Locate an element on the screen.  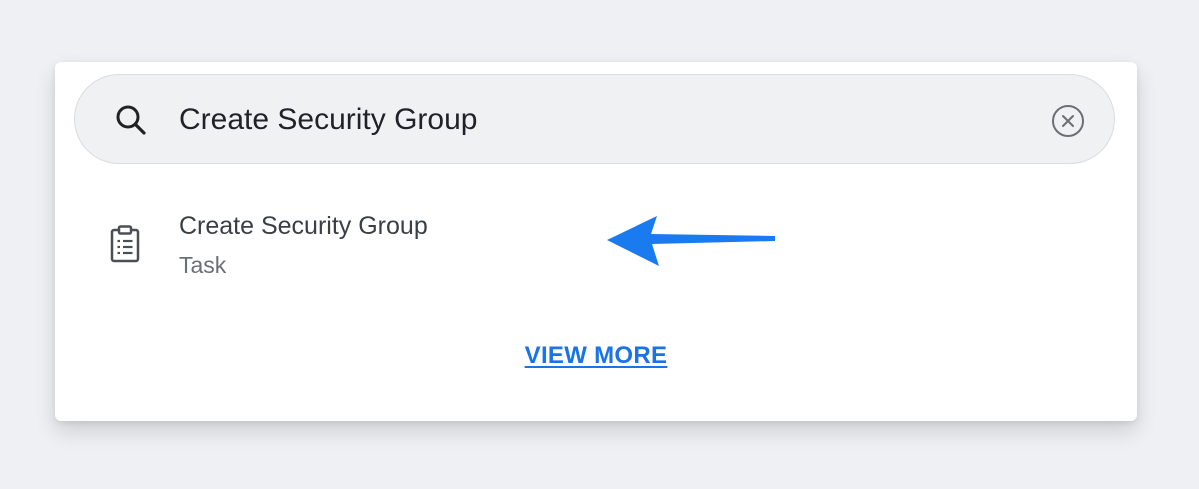
clear-search-icon is located at coordinates (1068, 121).